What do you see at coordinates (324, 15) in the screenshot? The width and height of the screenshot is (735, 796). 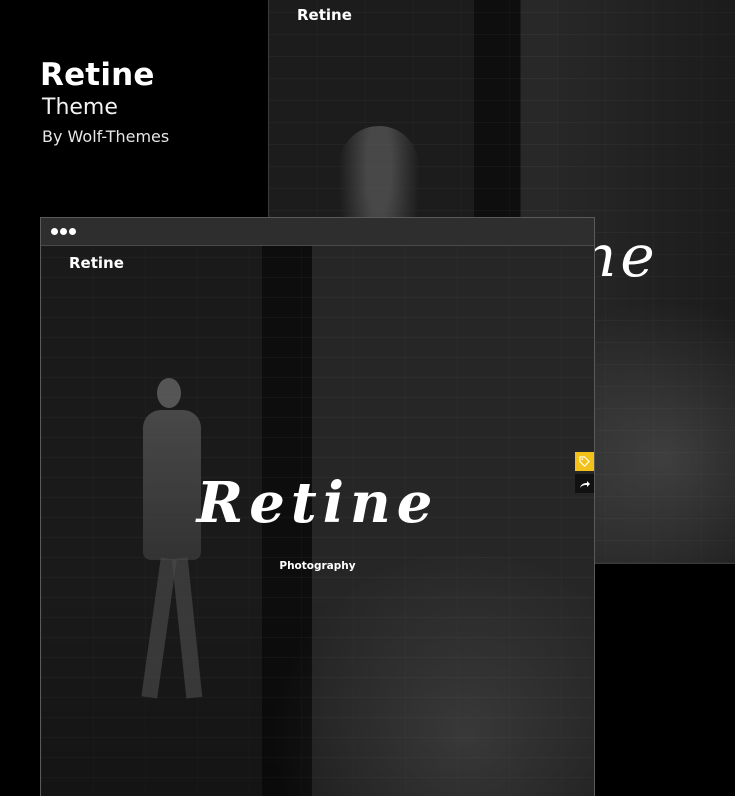 I see `background-logo: Retine` at bounding box center [324, 15].